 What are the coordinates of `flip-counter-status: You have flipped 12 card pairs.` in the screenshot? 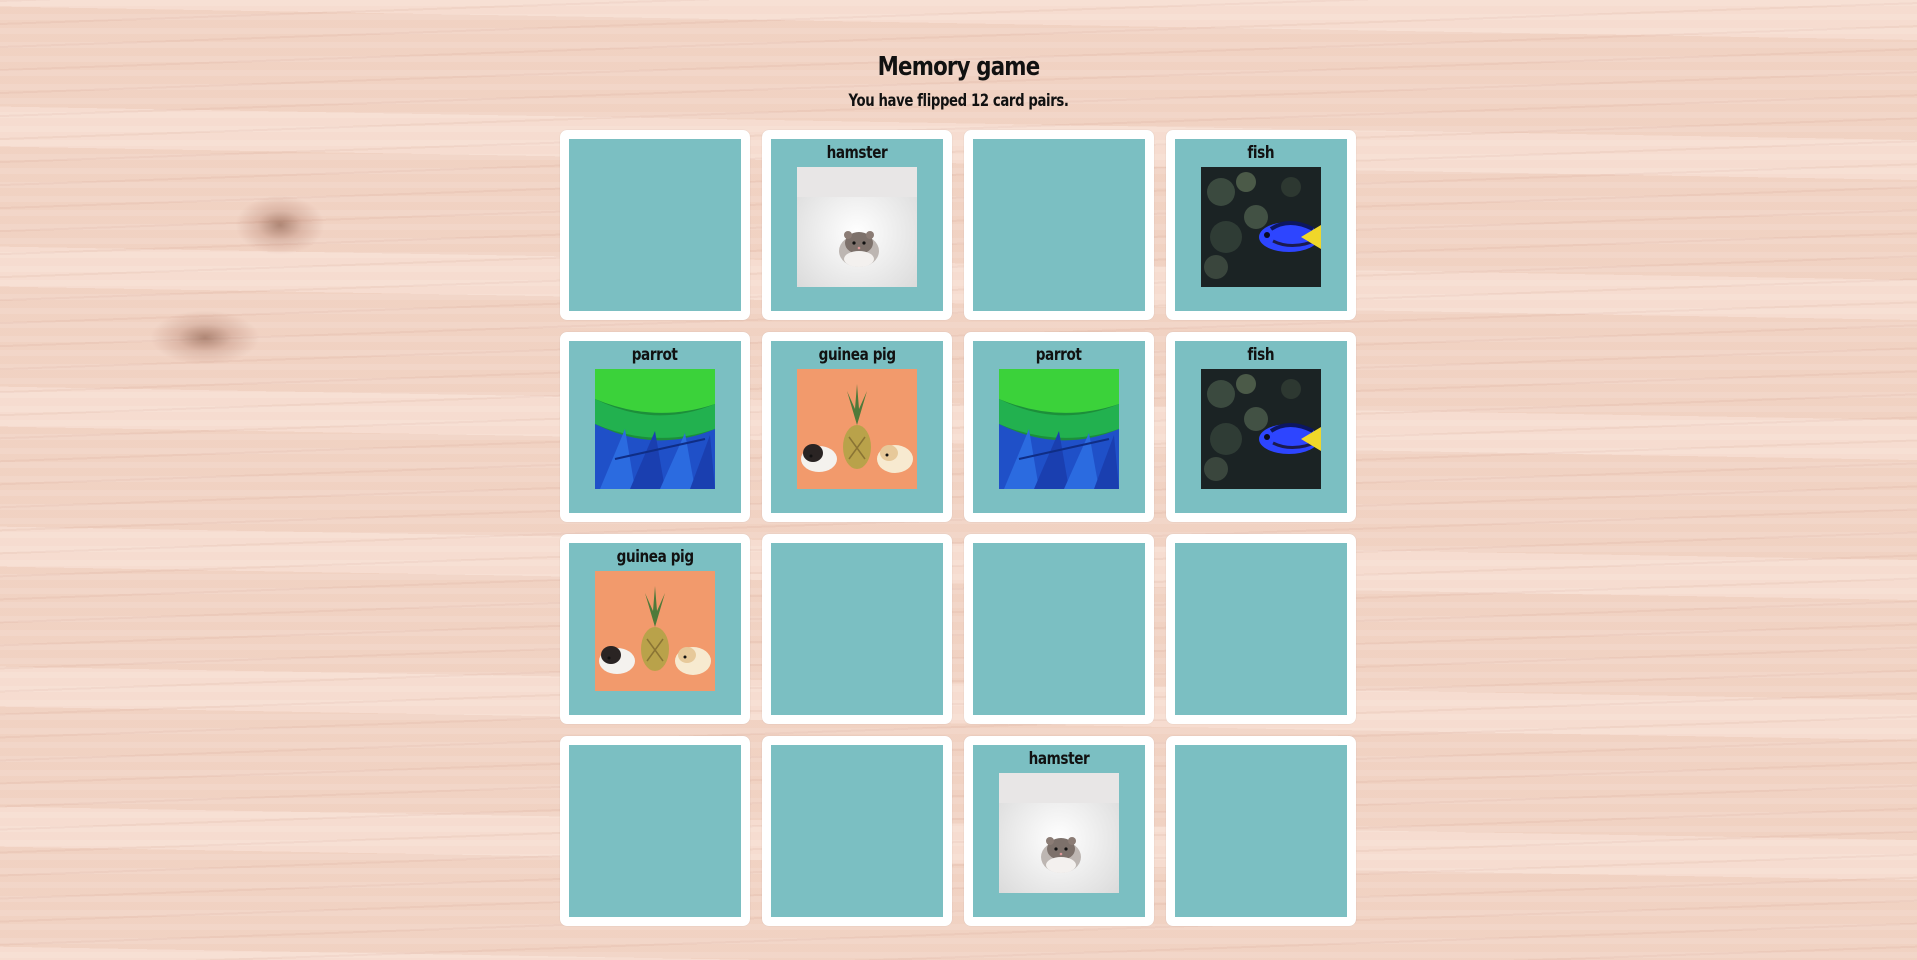 It's located at (958, 101).